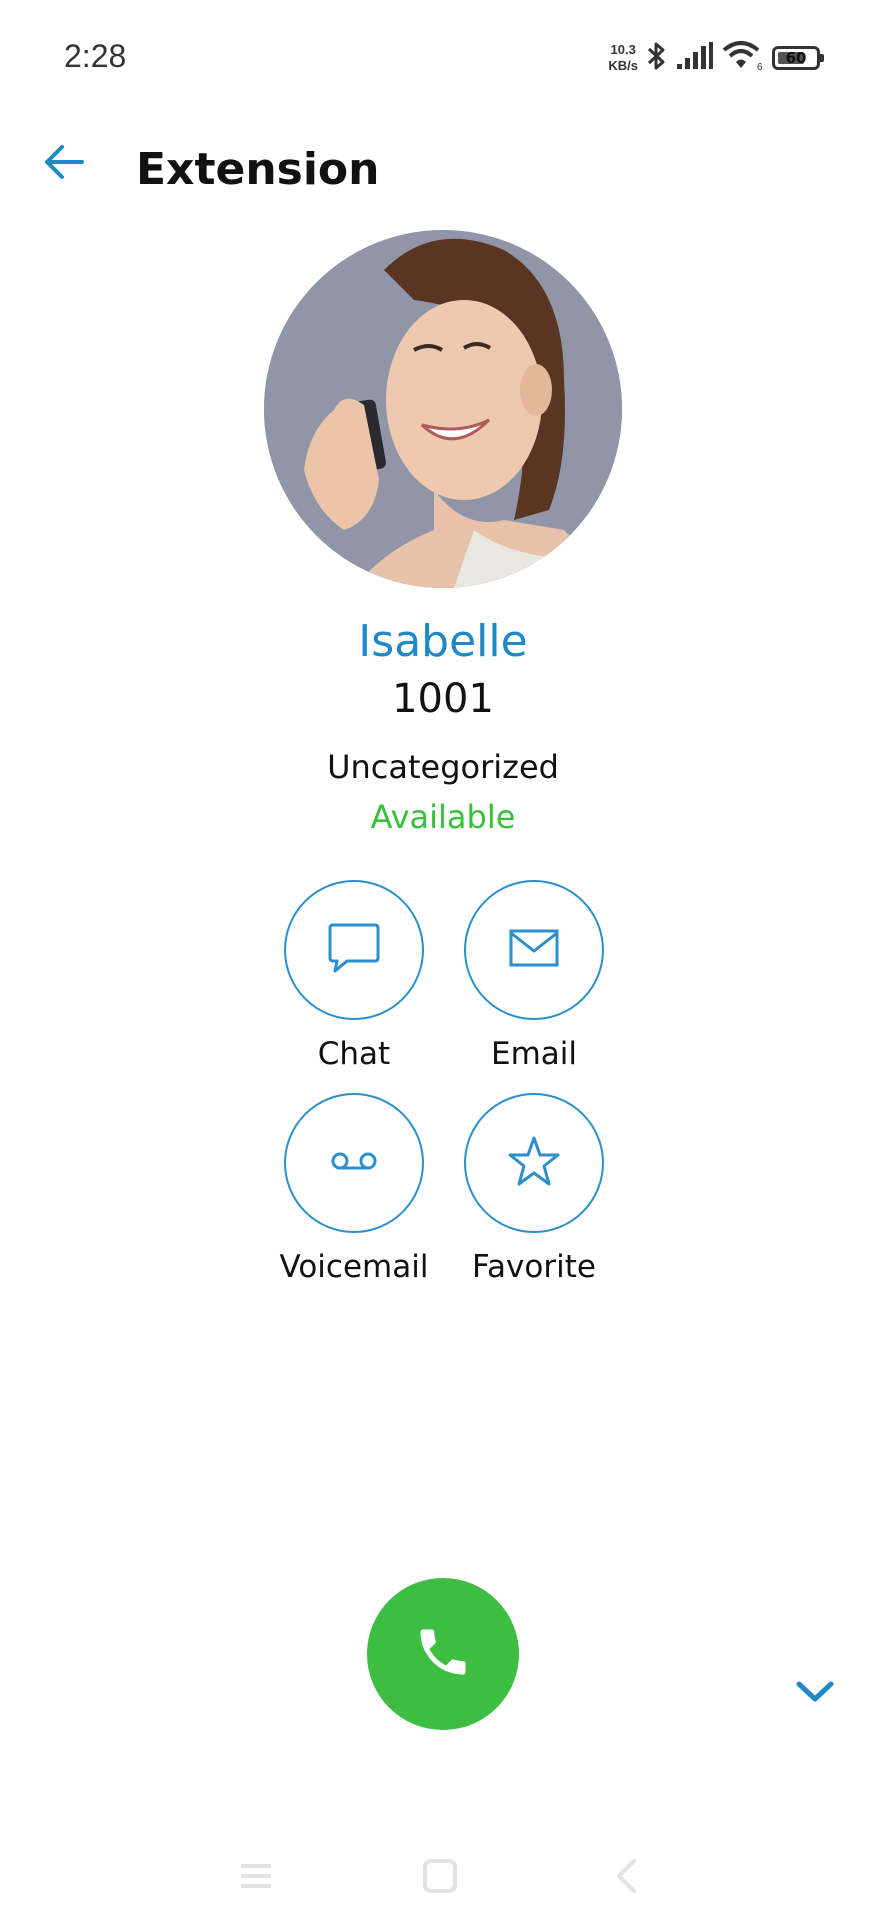 Image resolution: width=886 pixels, height=1920 pixels. I want to click on favorite-button, so click(534, 1163).